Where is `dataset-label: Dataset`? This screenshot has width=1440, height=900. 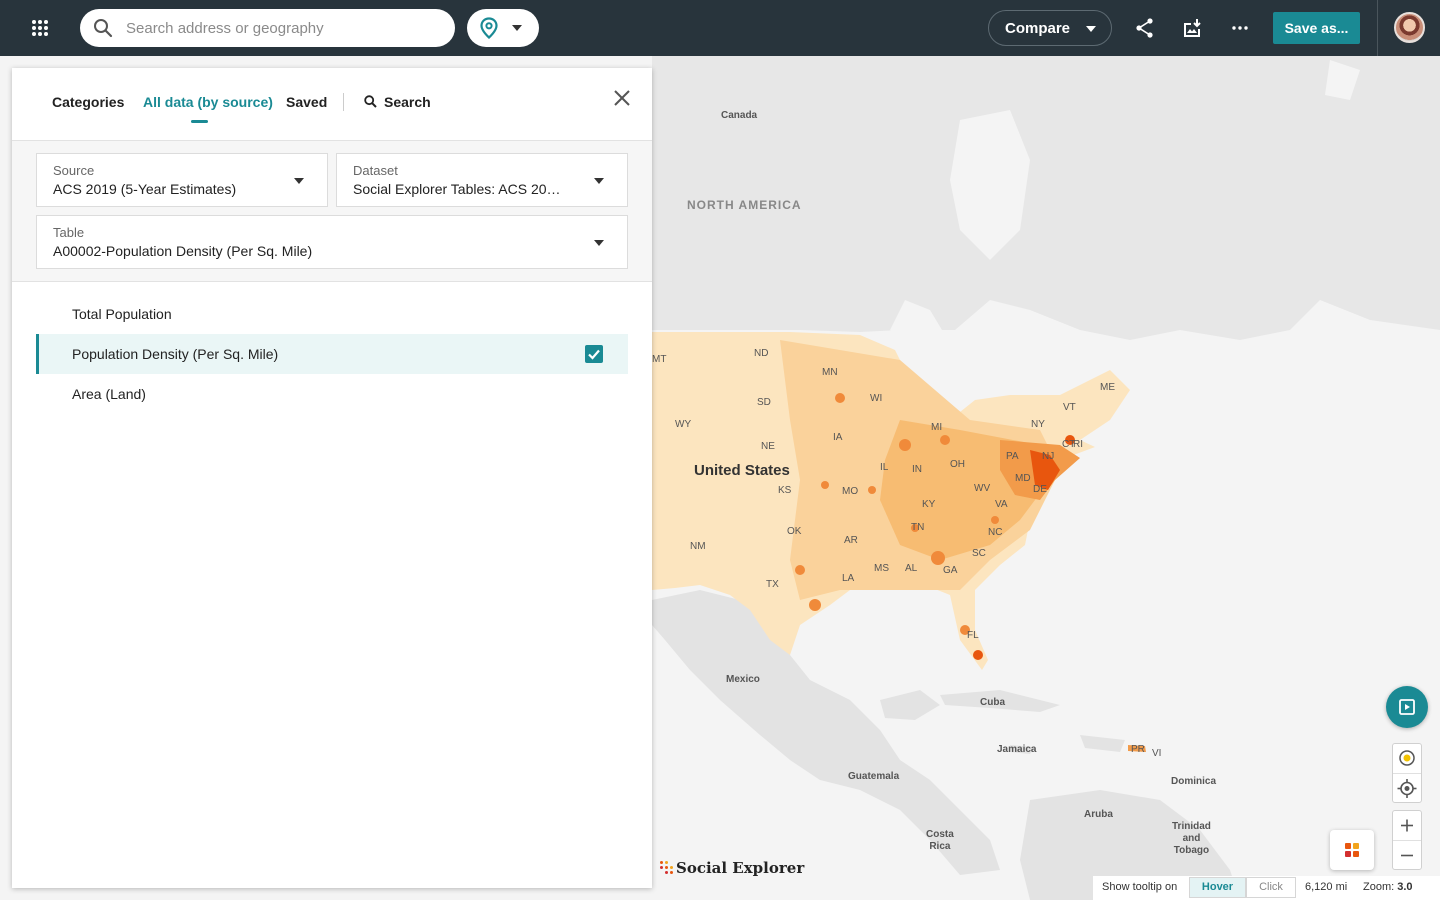
dataset-label: Dataset is located at coordinates (375, 170).